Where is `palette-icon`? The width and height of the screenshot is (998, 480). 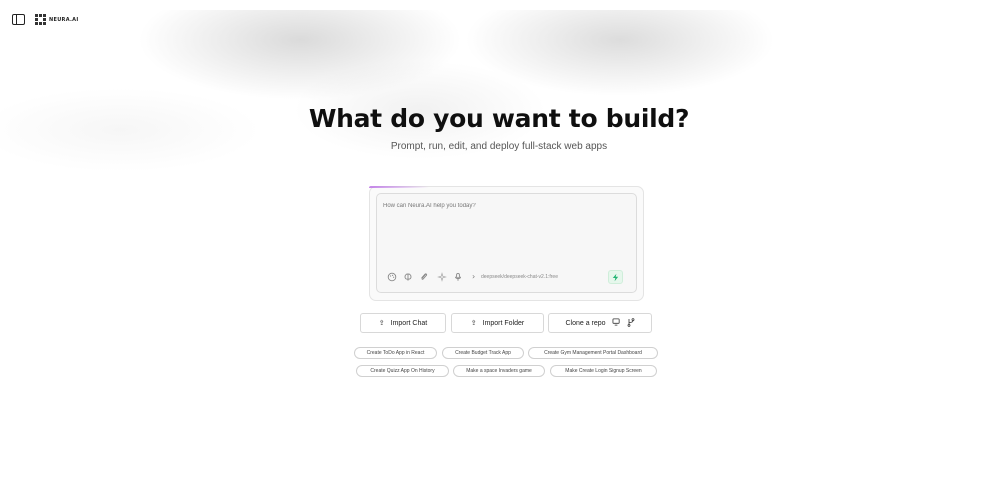
palette-icon is located at coordinates (392, 277).